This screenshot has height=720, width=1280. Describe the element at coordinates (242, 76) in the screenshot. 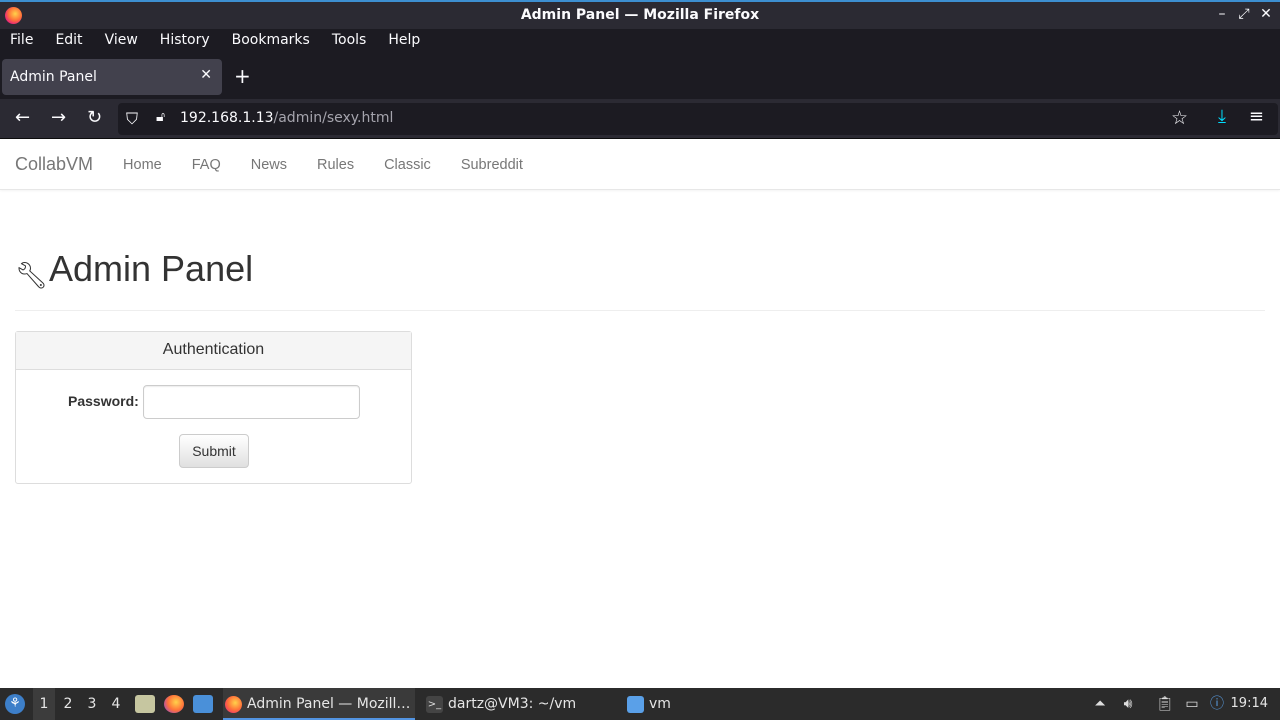

I see `new-tab-icon: +` at that location.